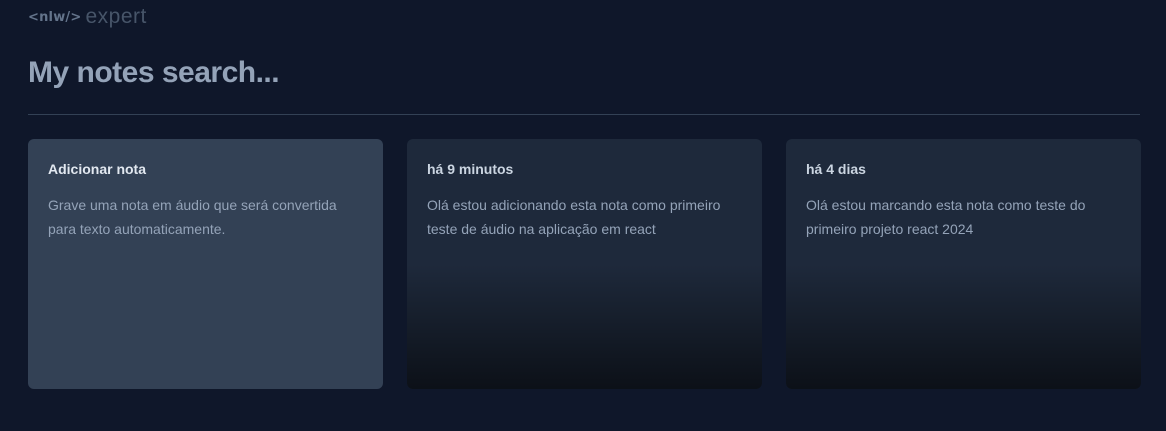 This screenshot has height=431, width=1166. I want to click on add-note-title: Adicionar nota, so click(97, 169).